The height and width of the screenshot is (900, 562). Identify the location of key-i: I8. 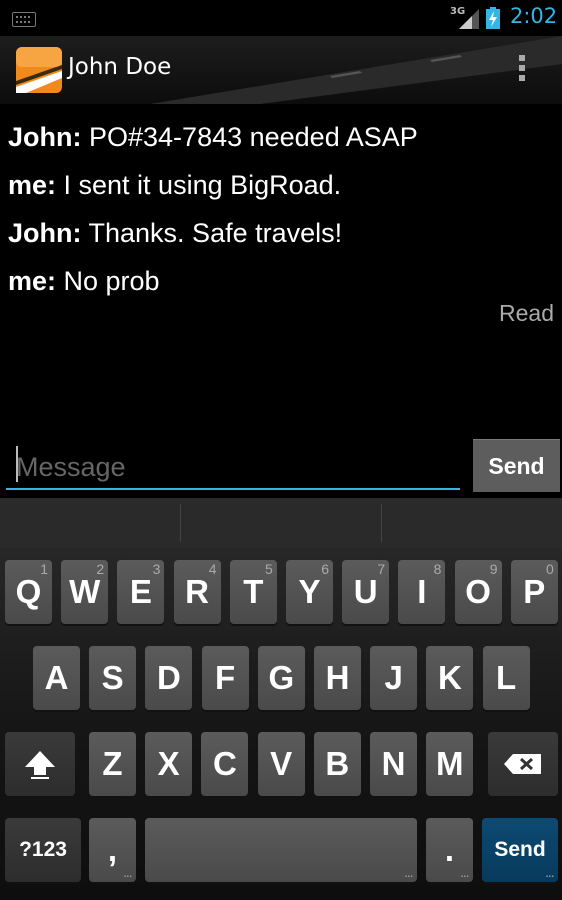
(422, 592).